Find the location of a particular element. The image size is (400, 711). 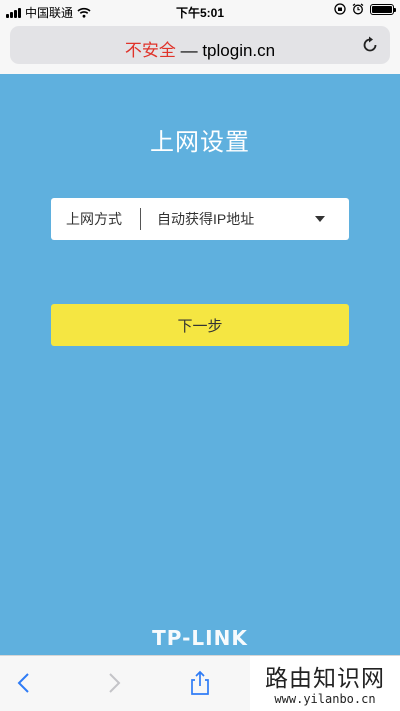

tp-link-logo: TP-LINK is located at coordinates (200, 638).